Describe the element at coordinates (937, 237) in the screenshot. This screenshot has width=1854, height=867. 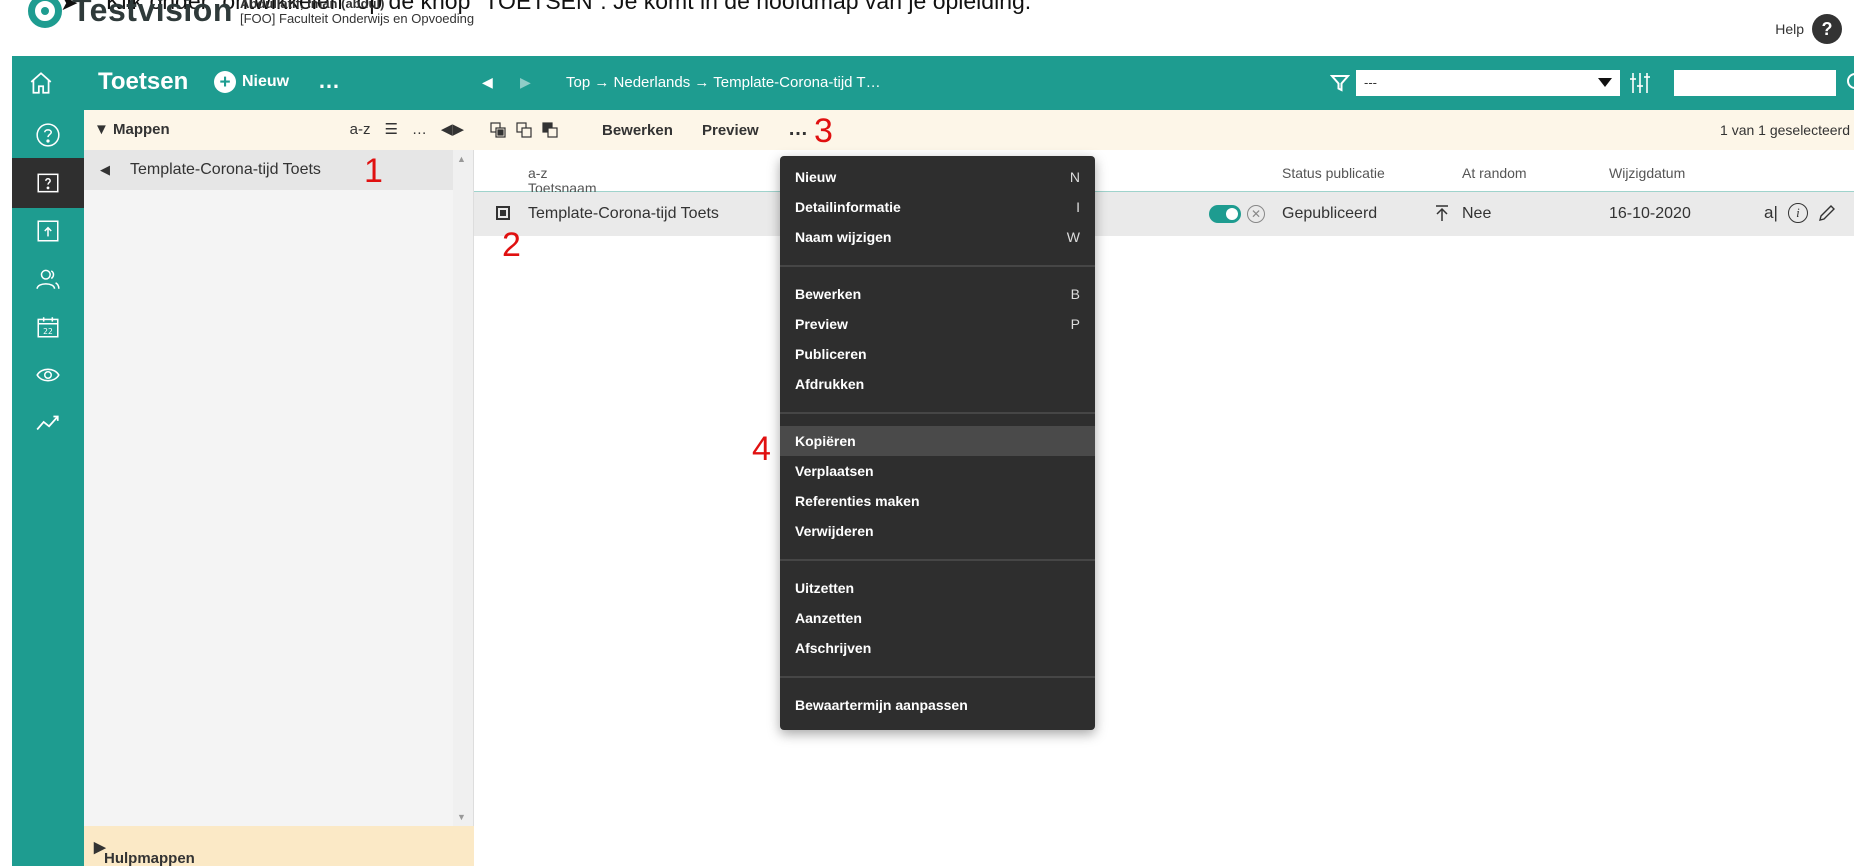
I see `menu-item-rename: Naam wijzigen W` at that location.